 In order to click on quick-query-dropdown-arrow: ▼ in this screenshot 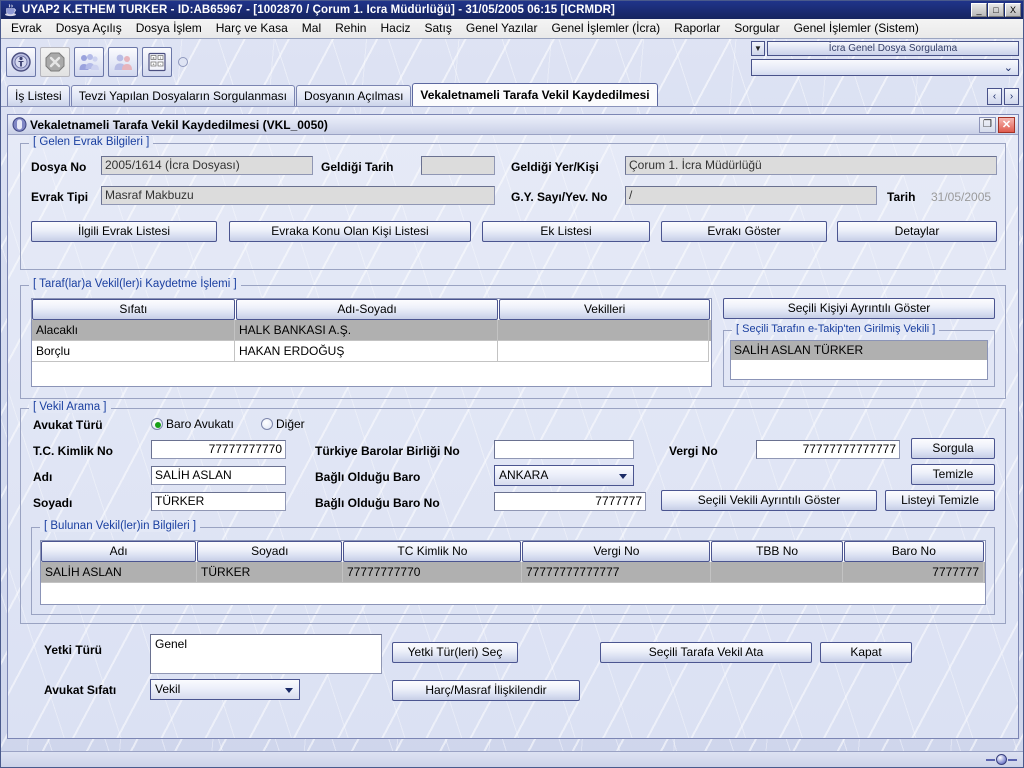, I will do `click(758, 48)`.